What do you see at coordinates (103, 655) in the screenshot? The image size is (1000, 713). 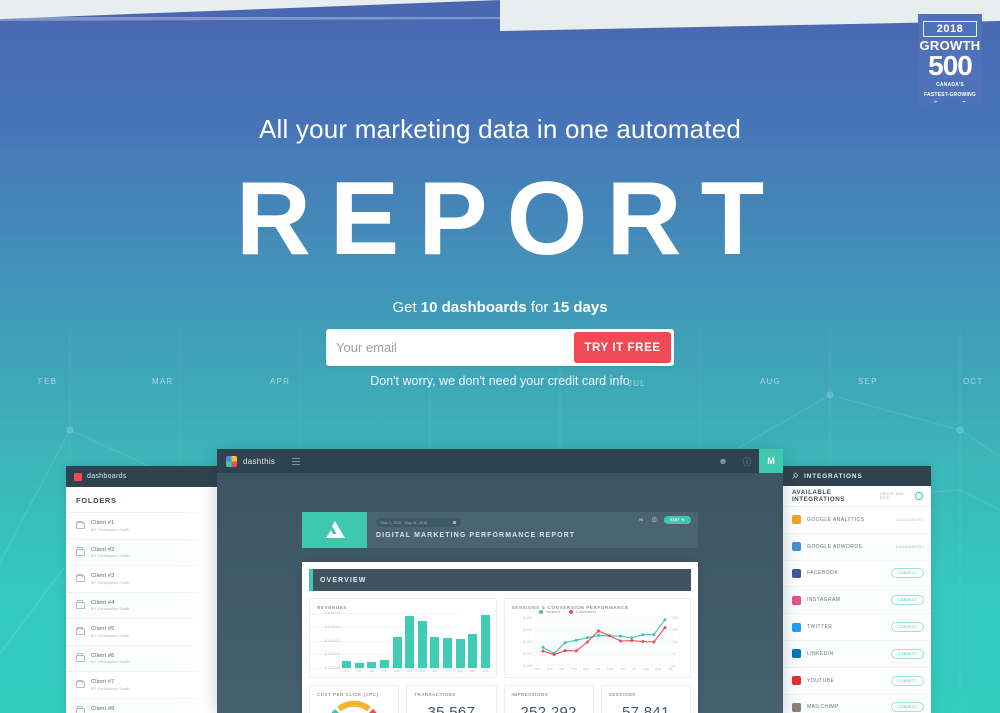 I see `folder-name: Client #6` at bounding box center [103, 655].